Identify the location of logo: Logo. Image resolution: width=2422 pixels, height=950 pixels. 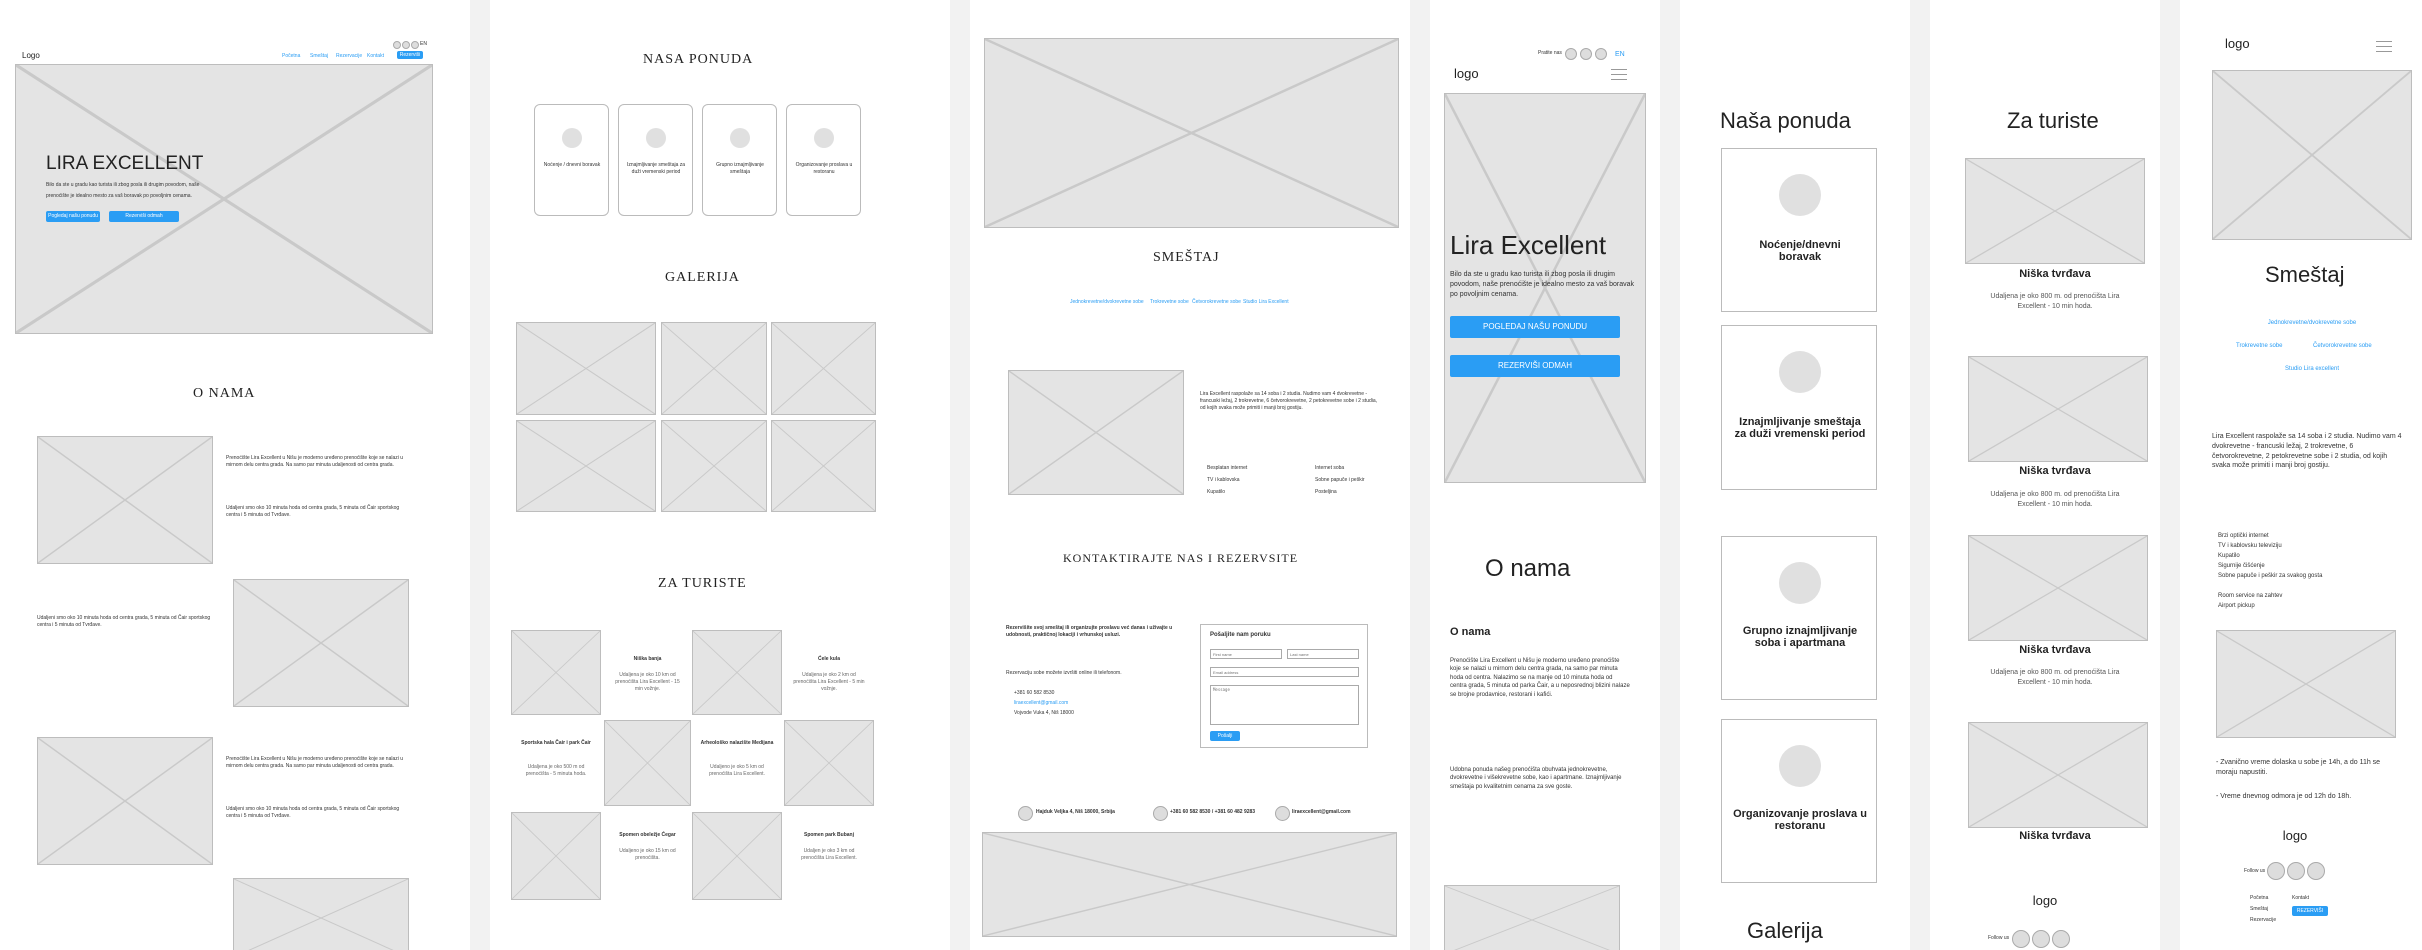
(31, 55).